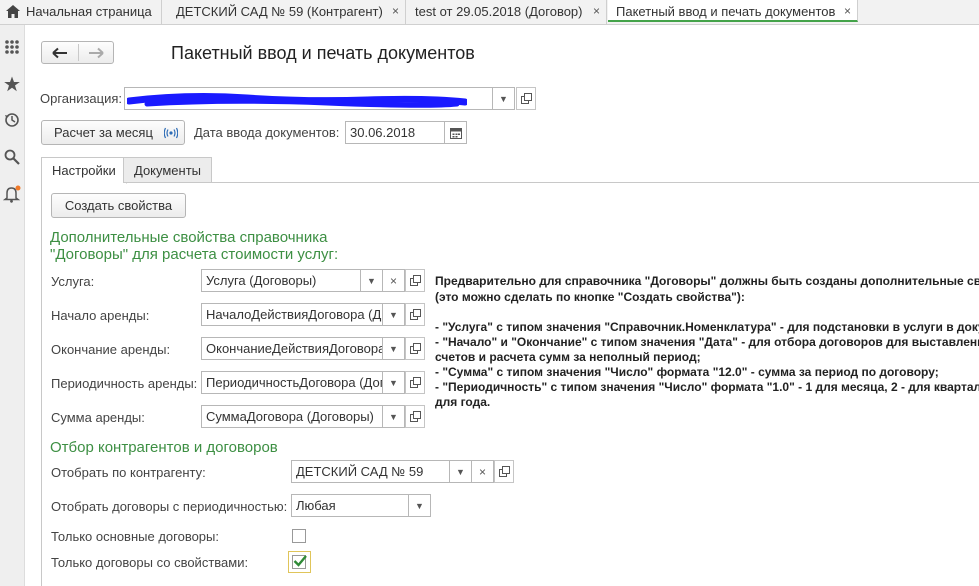  I want to click on rent-start-dropdown-button: ▼, so click(394, 314).